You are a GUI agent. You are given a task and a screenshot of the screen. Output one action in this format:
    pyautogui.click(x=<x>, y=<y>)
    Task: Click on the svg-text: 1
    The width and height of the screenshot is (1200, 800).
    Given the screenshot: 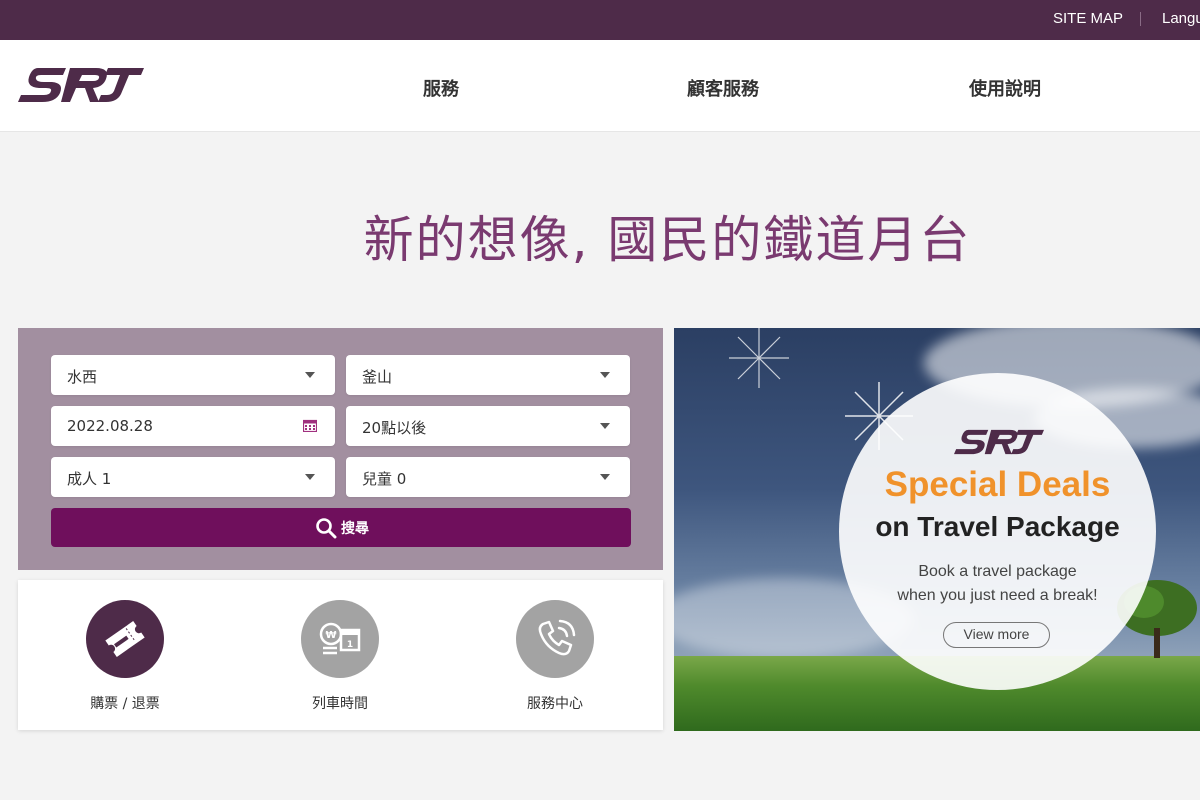 What is the action you would take?
    pyautogui.click(x=350, y=645)
    